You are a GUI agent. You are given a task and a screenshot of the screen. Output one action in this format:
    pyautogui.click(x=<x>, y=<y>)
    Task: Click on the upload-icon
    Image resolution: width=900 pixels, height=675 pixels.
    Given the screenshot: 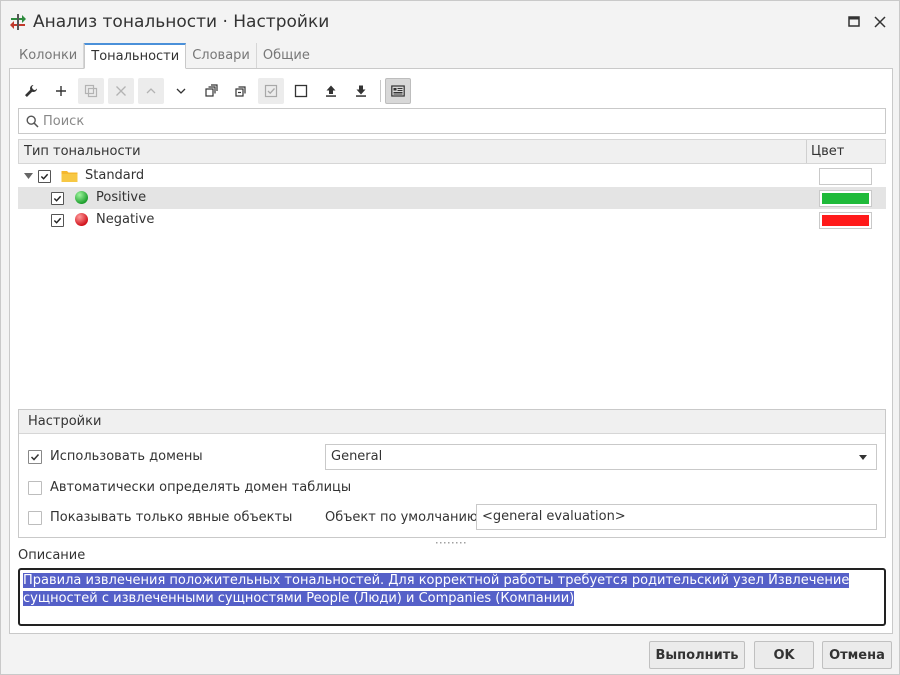 What is the action you would take?
    pyautogui.click(x=331, y=91)
    